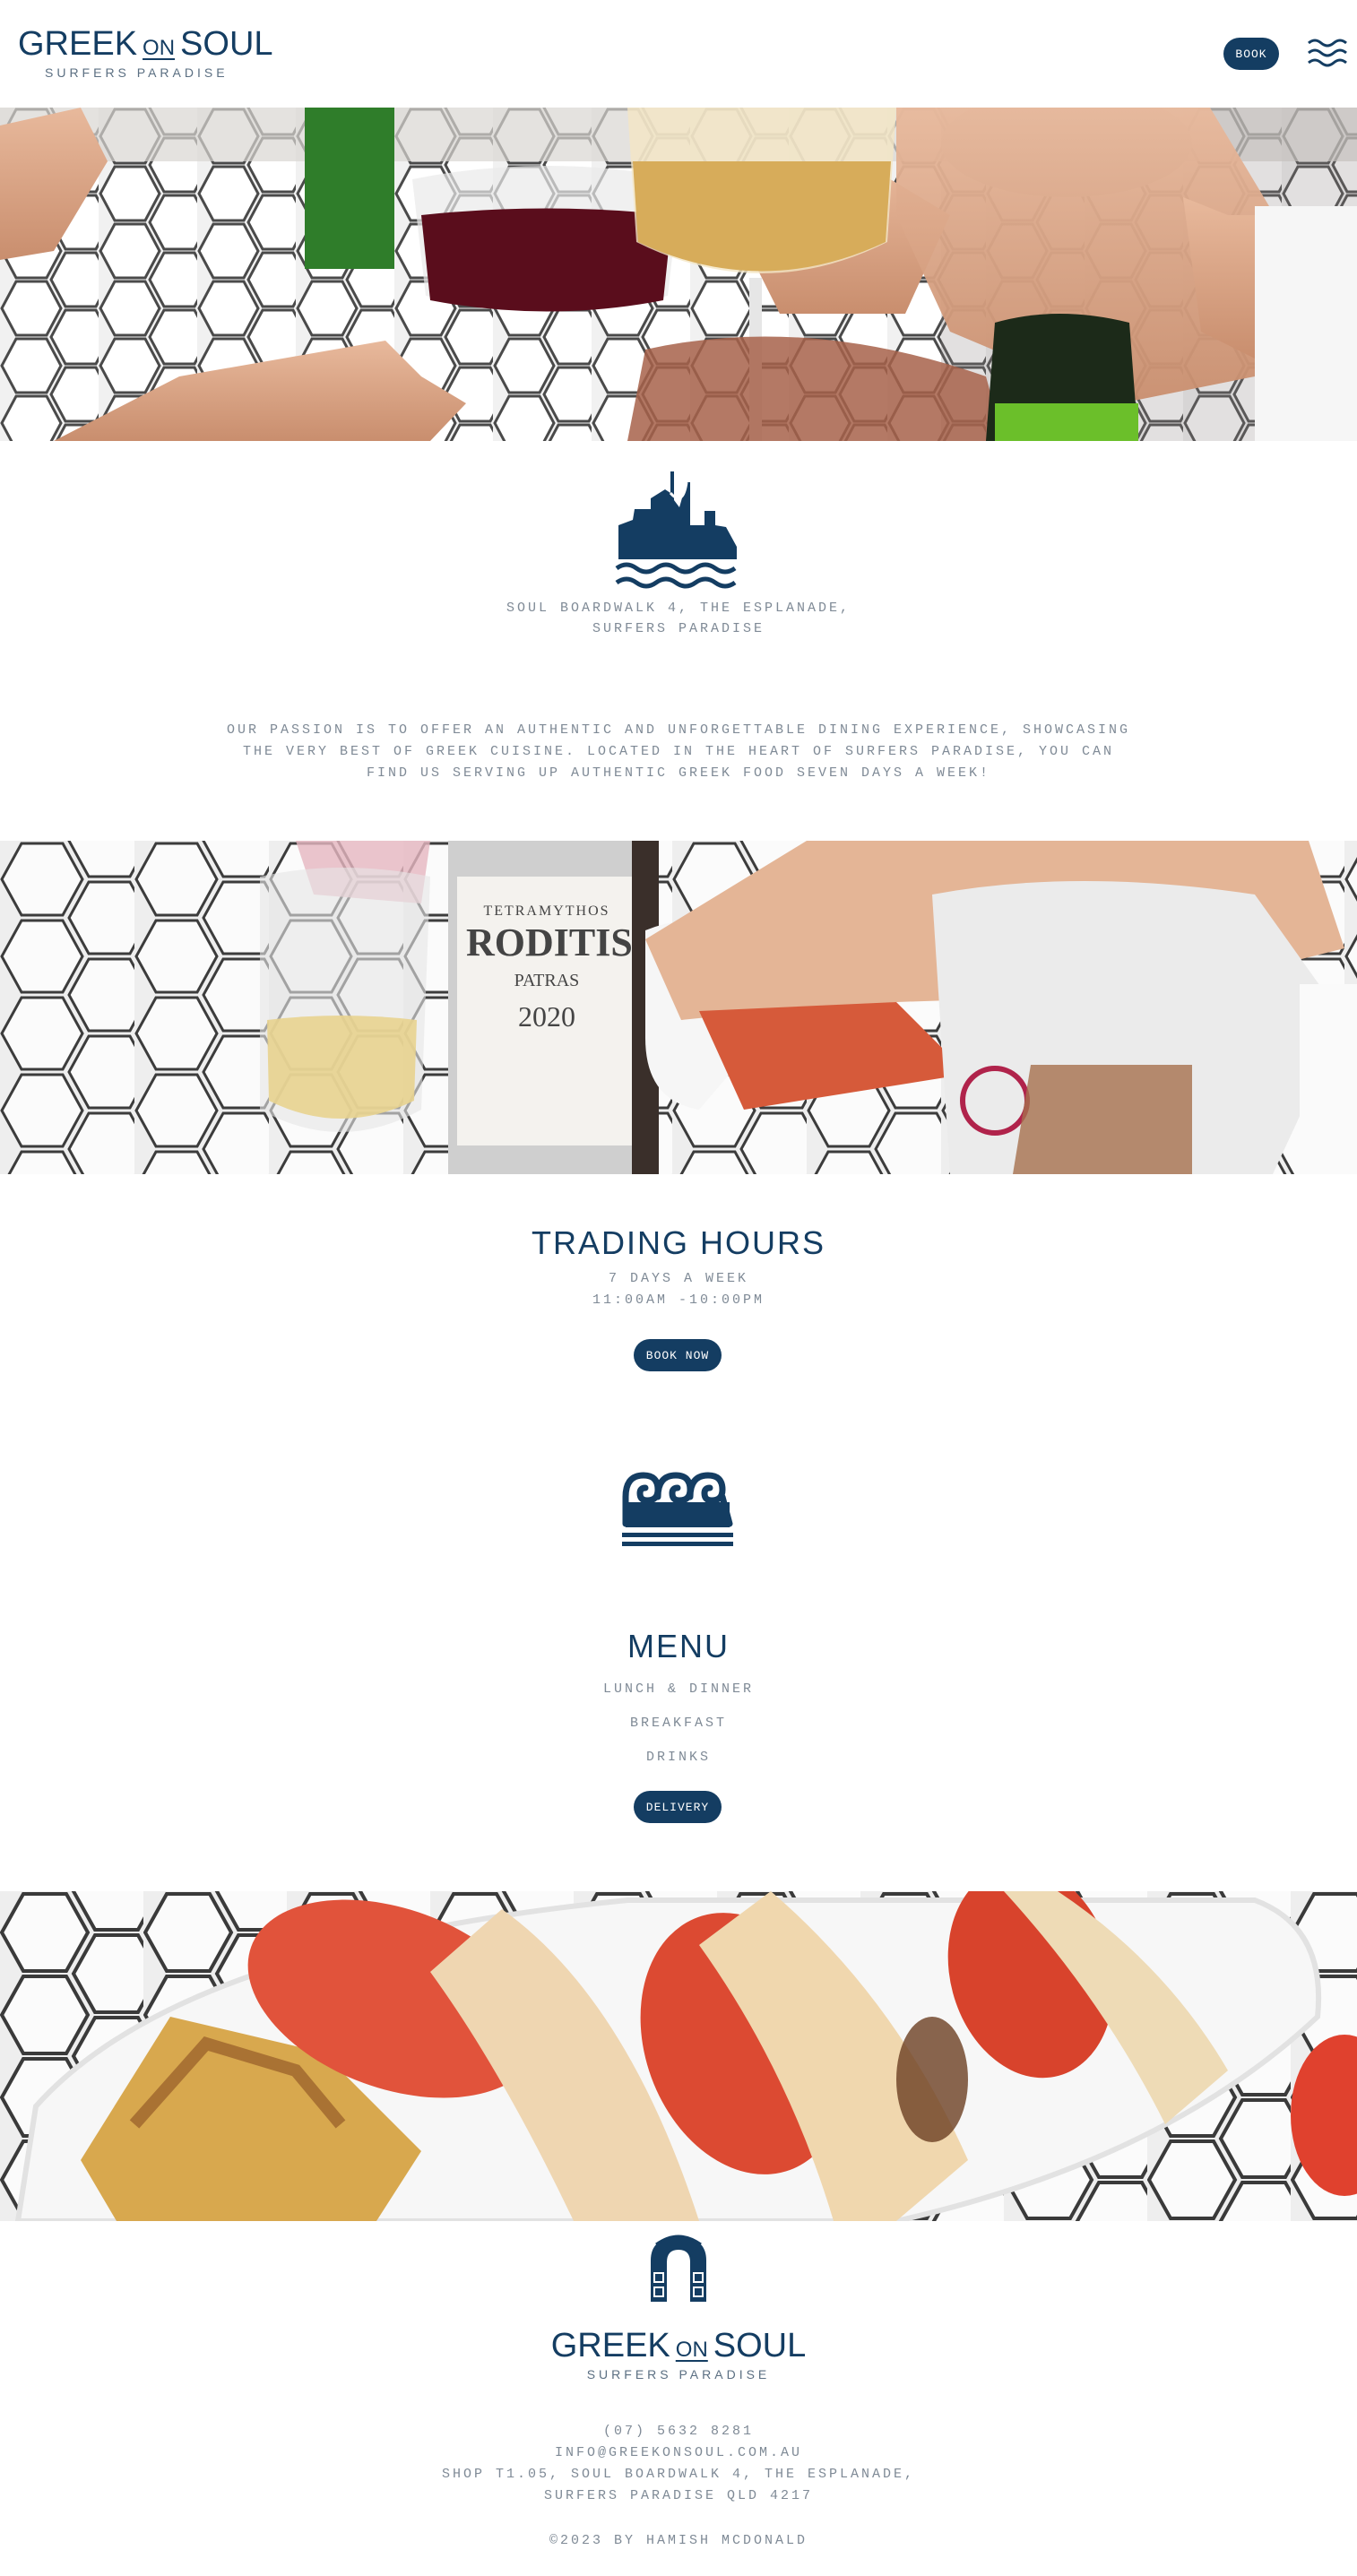  Describe the element at coordinates (78, 44) in the screenshot. I see `logo-word-greek: GREEK` at that location.